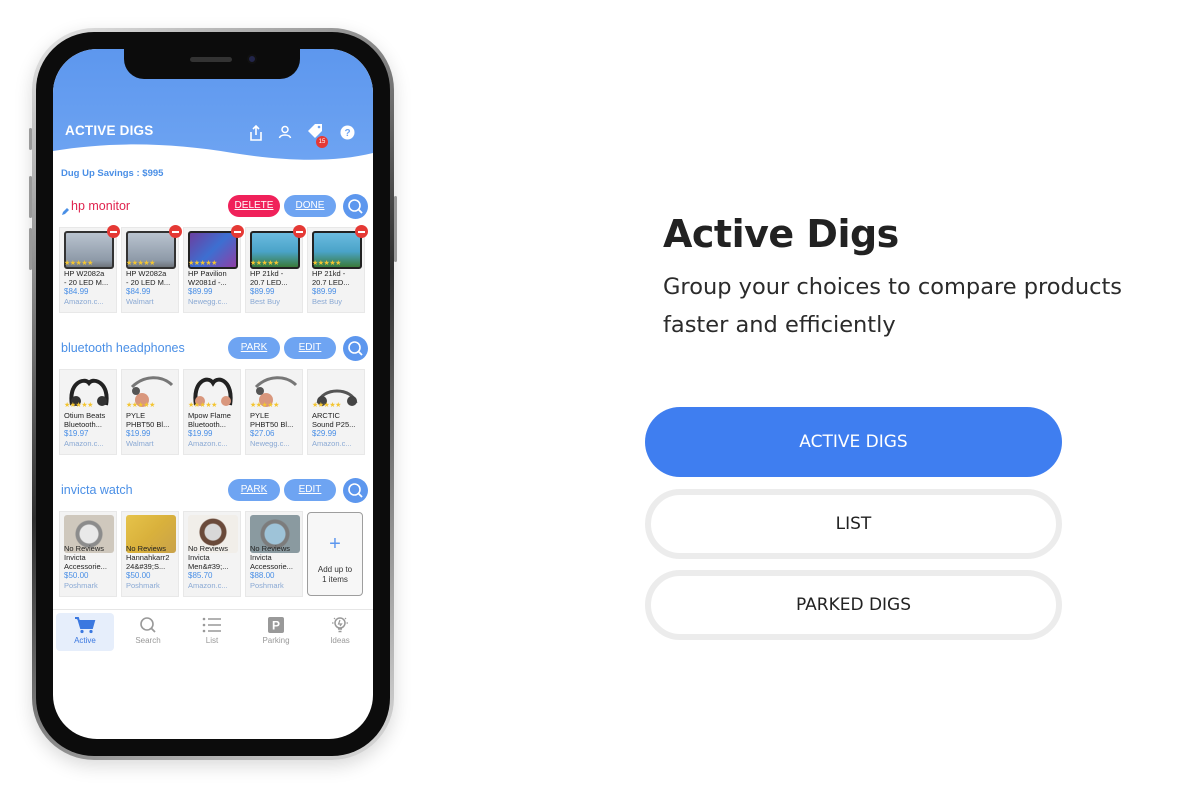 The width and height of the screenshot is (1193, 787). I want to click on product-price: $29.99, so click(324, 433).